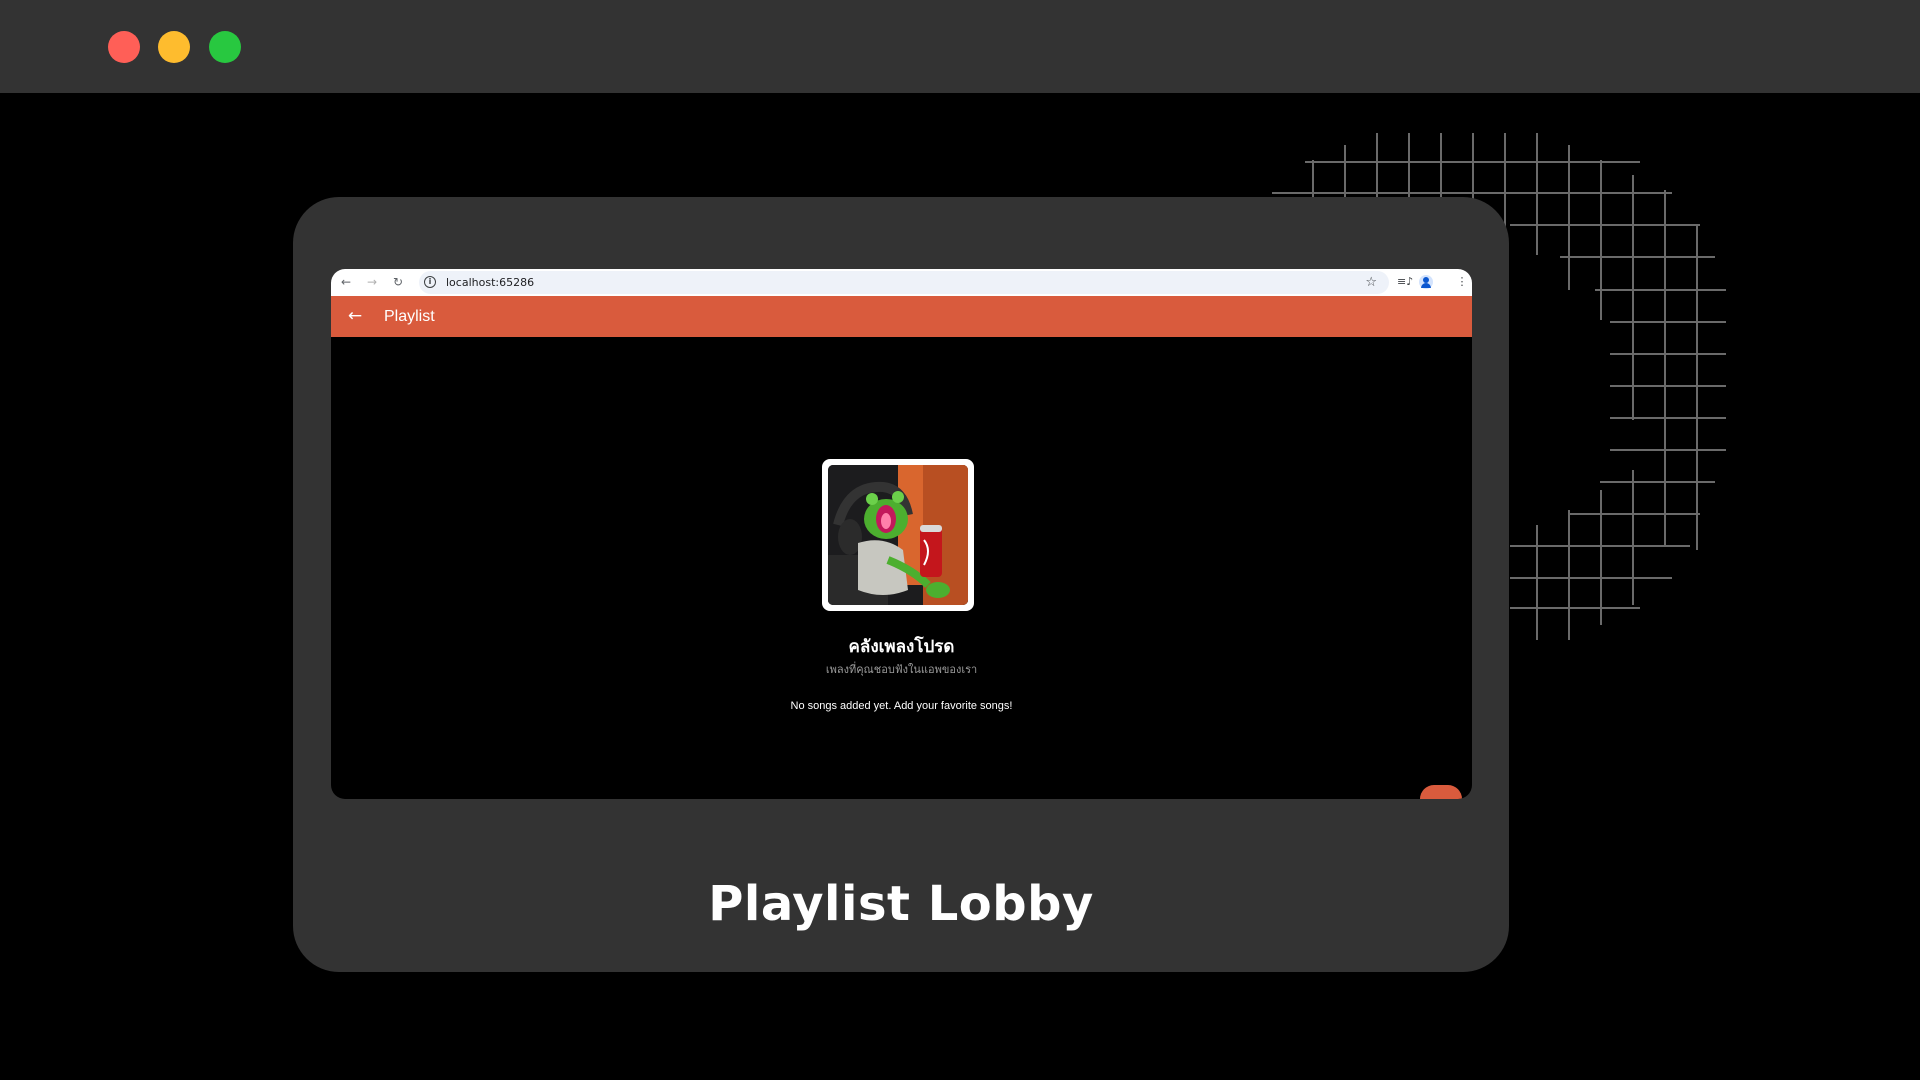 This screenshot has width=1920, height=1080. I want to click on bookmark-star-icon: ☆, so click(1371, 282).